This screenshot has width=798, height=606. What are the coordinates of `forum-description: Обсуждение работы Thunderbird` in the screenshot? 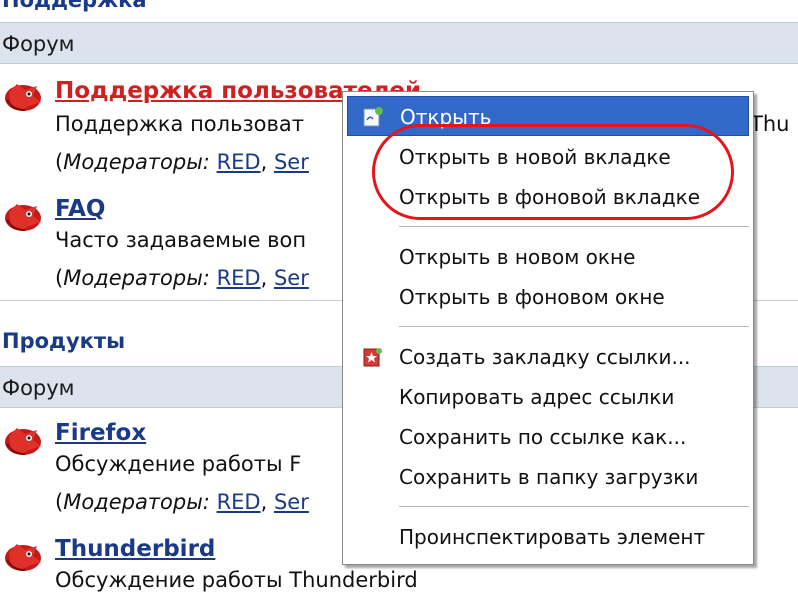 It's located at (236, 580).